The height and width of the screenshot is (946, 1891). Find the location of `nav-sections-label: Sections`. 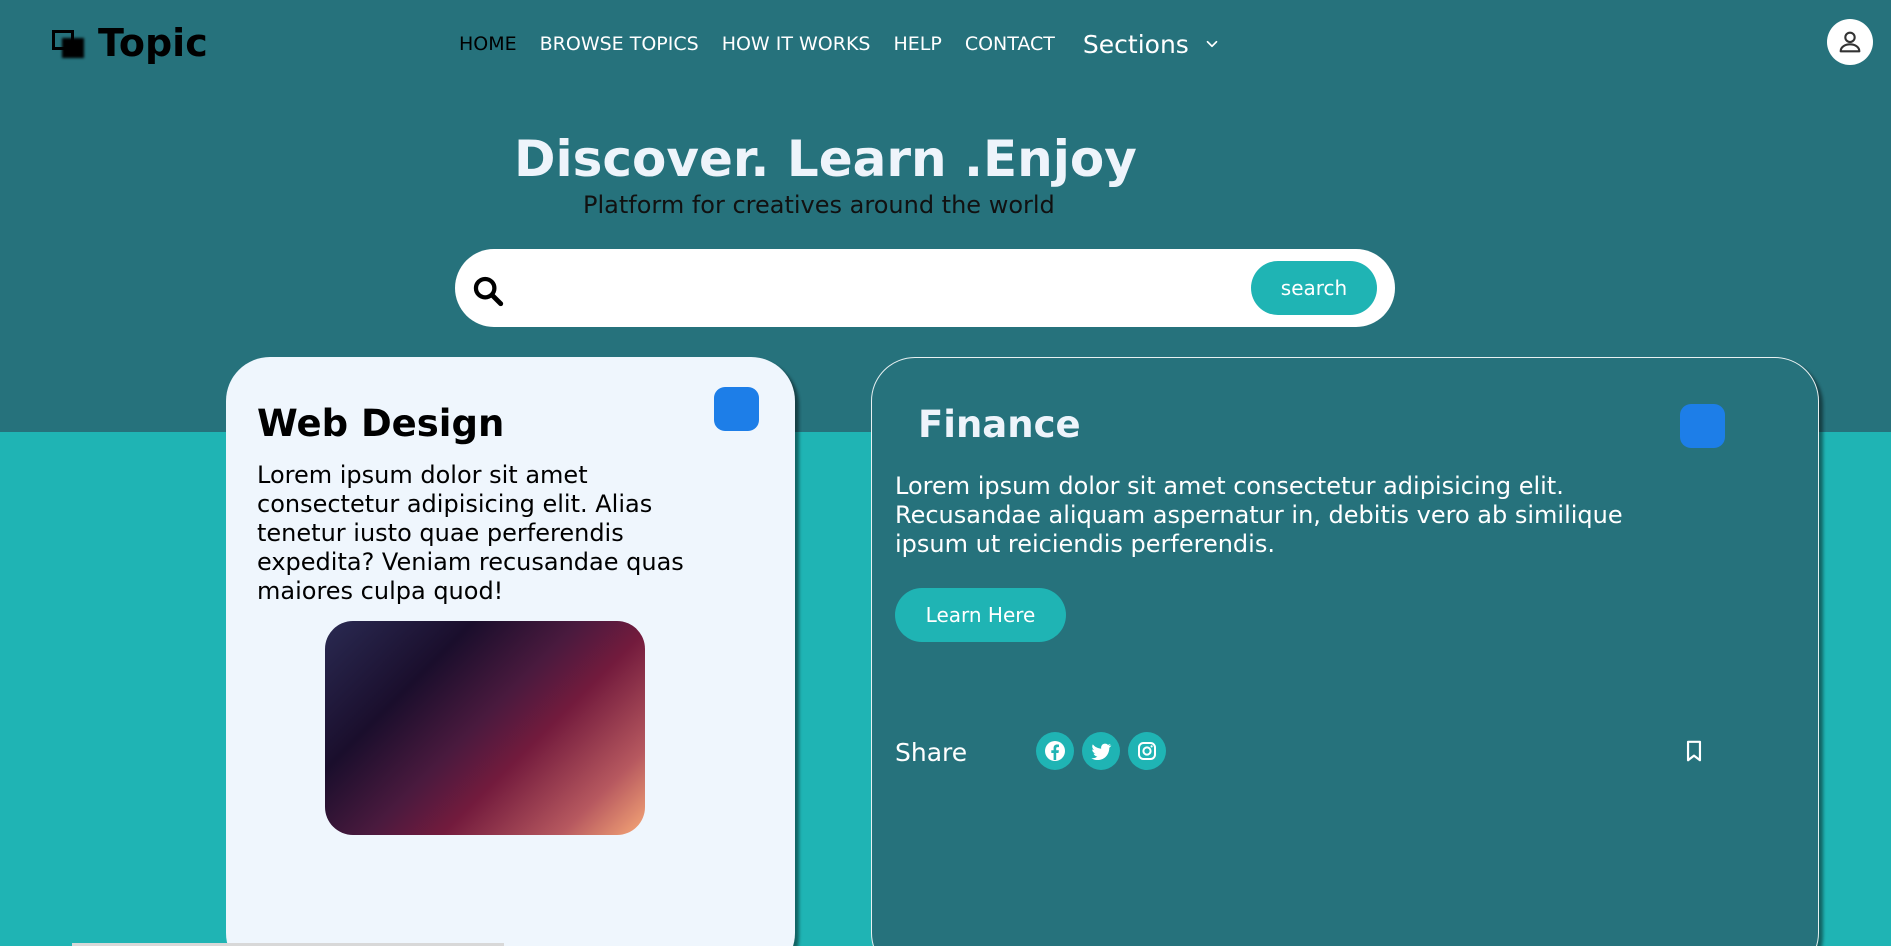

nav-sections-label: Sections is located at coordinates (1135, 44).